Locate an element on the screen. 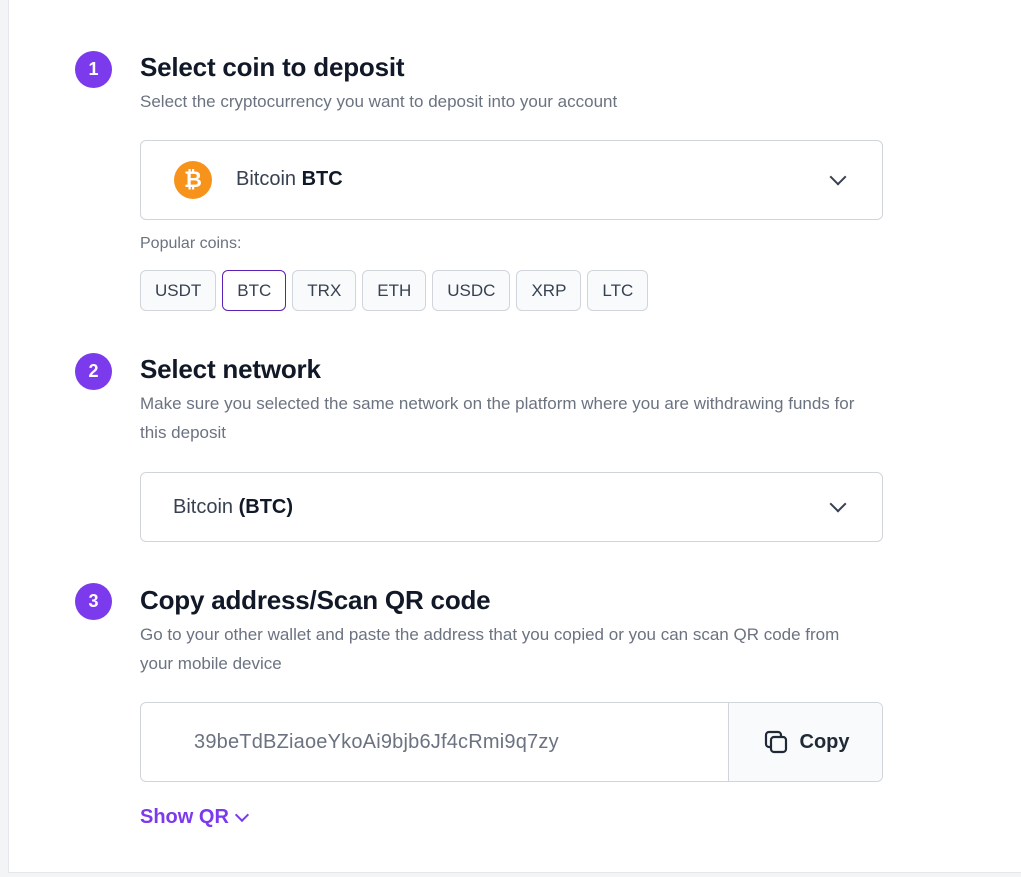  coin-chip-usdt: USDT is located at coordinates (178, 290).